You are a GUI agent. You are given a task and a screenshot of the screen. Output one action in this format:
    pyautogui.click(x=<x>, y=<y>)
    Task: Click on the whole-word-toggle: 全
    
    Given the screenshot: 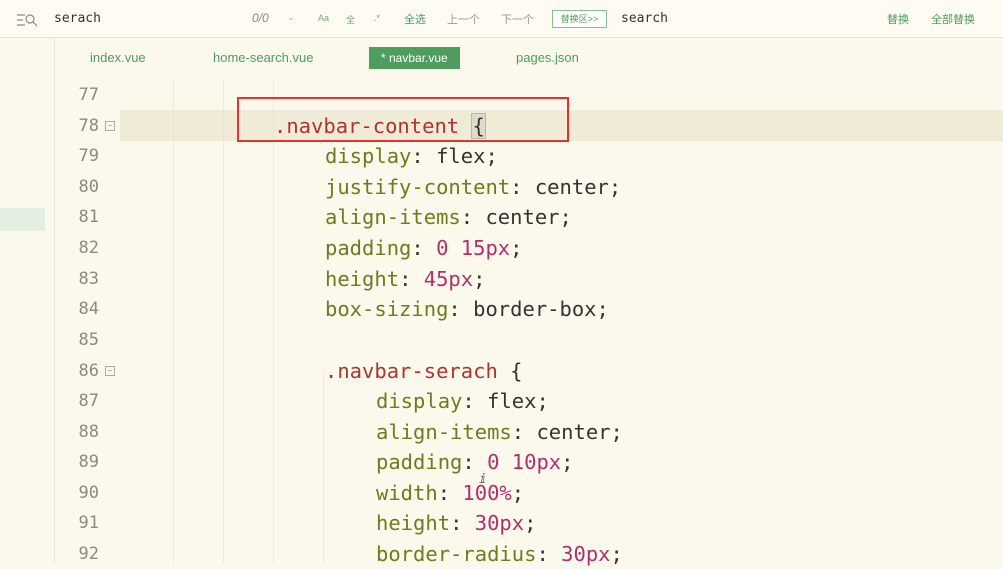 What is the action you would take?
    pyautogui.click(x=350, y=19)
    